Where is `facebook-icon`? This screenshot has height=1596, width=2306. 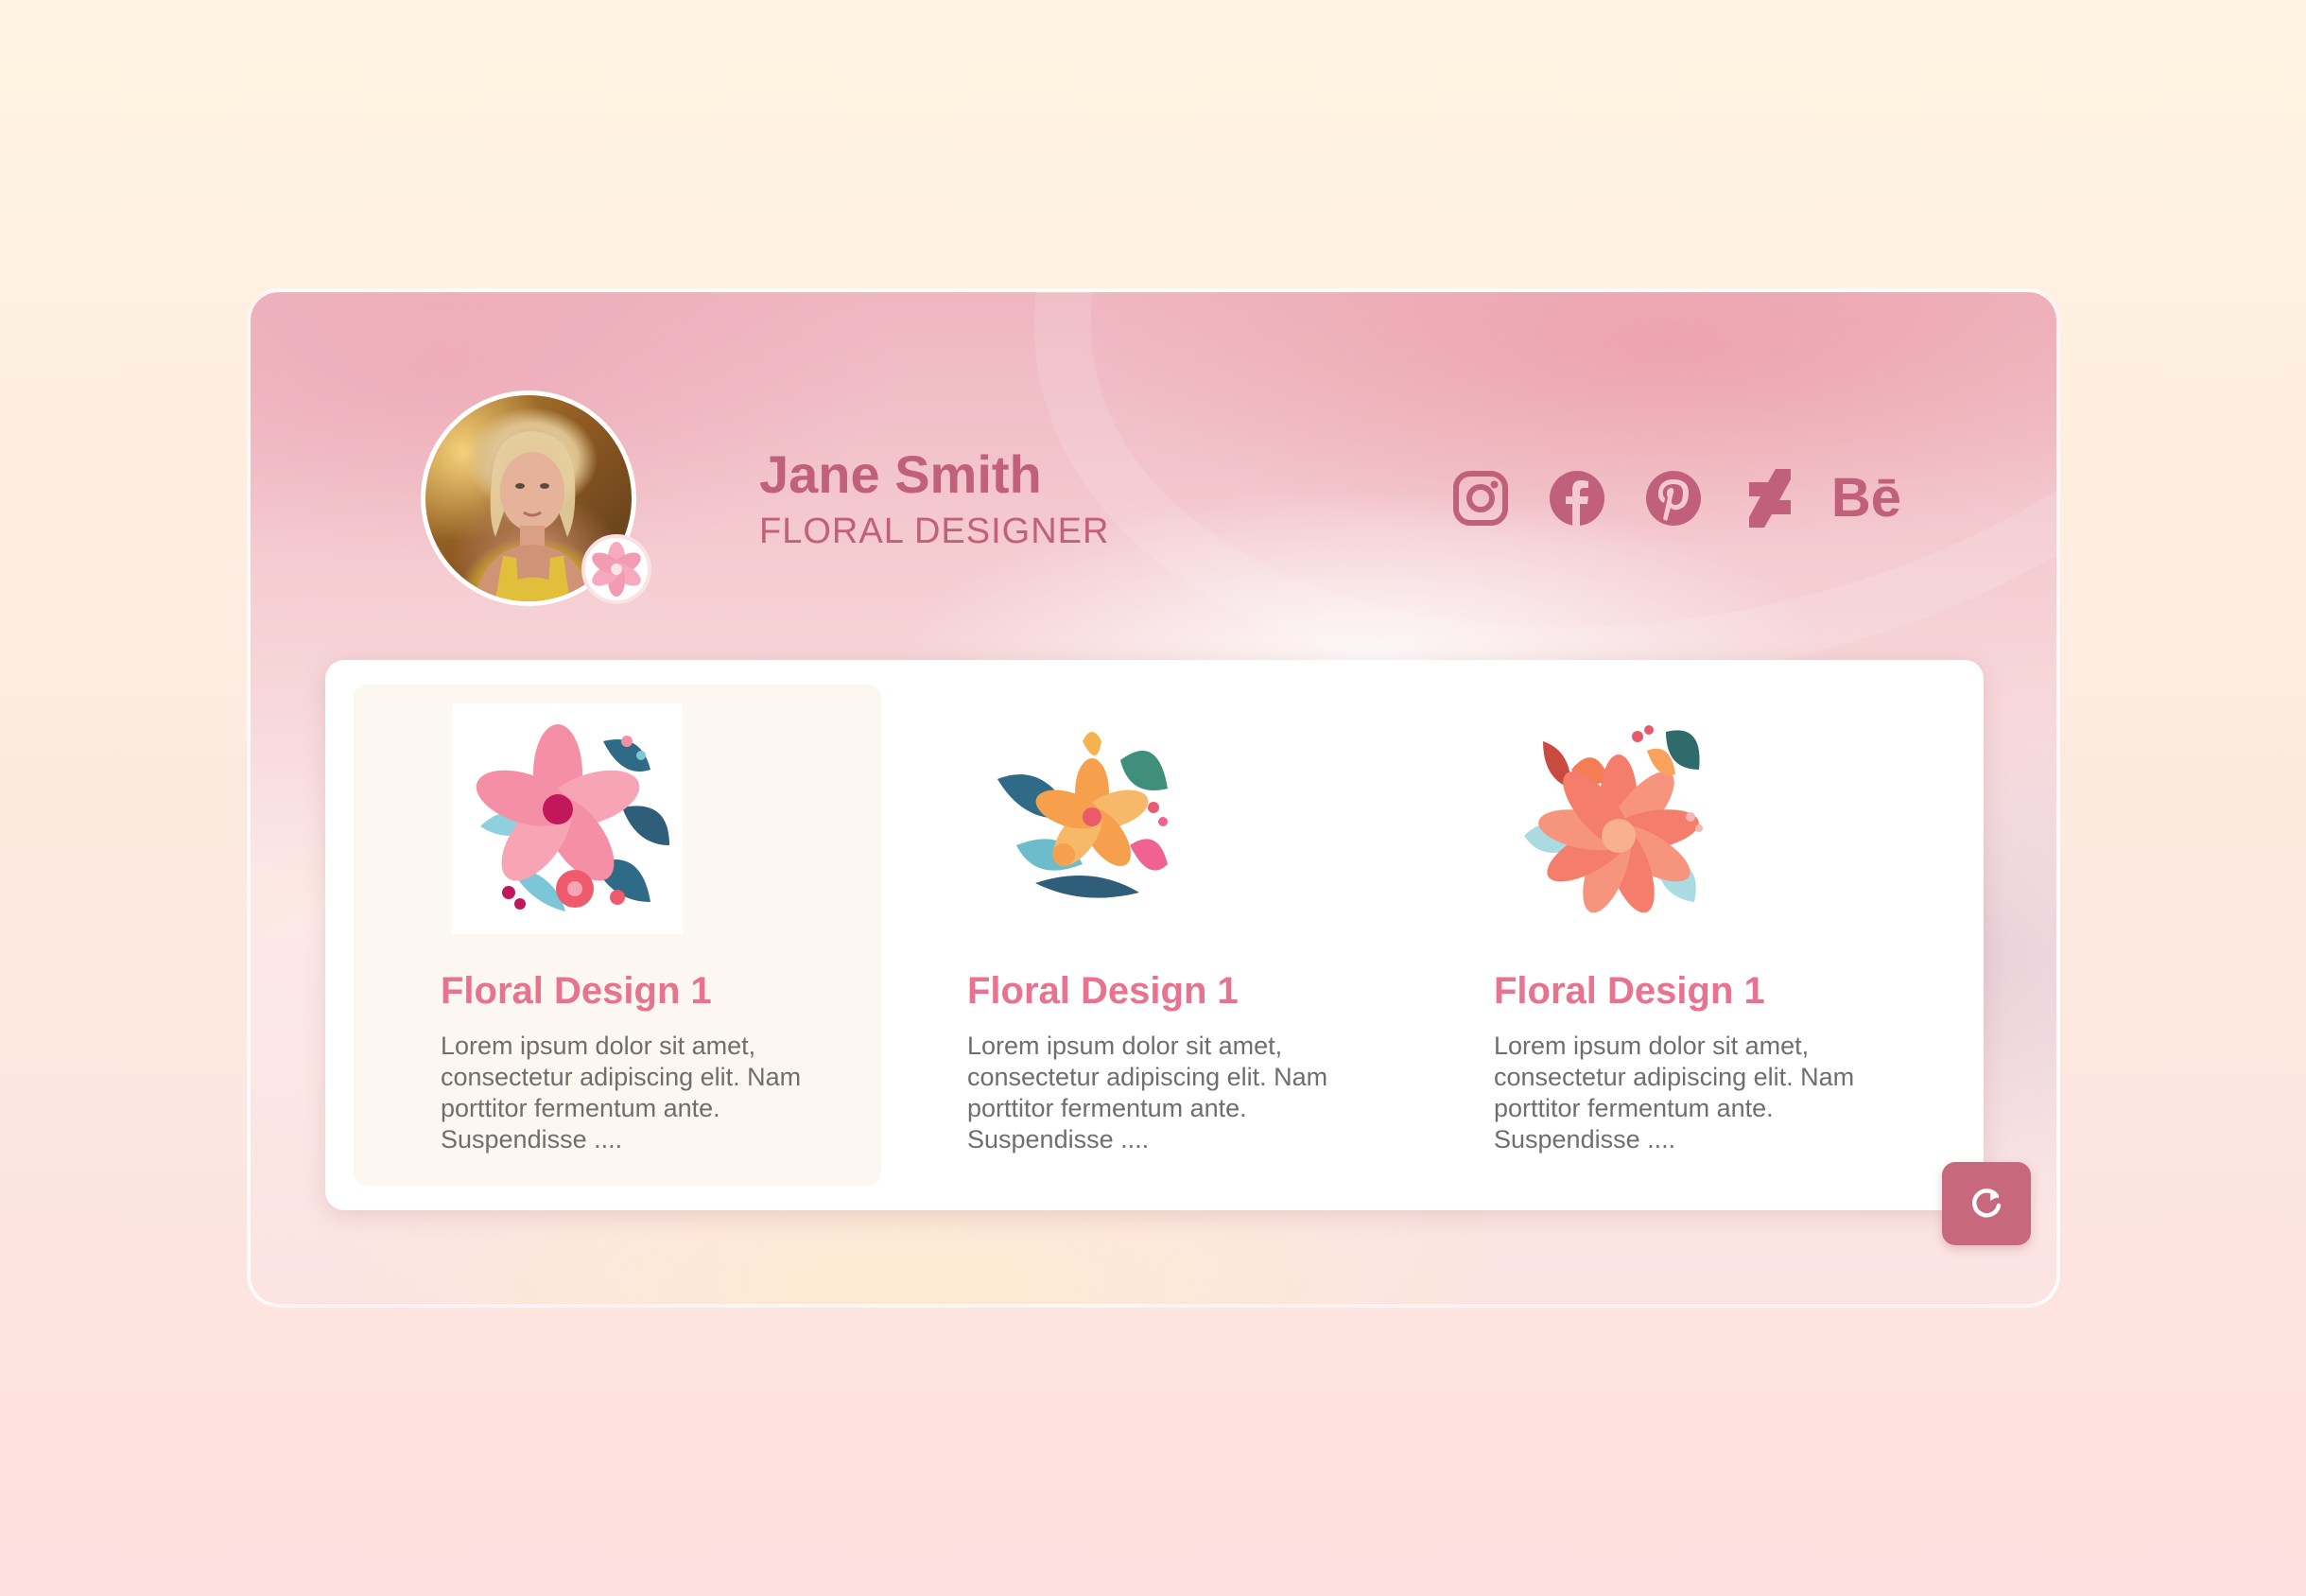 facebook-icon is located at coordinates (1577, 498).